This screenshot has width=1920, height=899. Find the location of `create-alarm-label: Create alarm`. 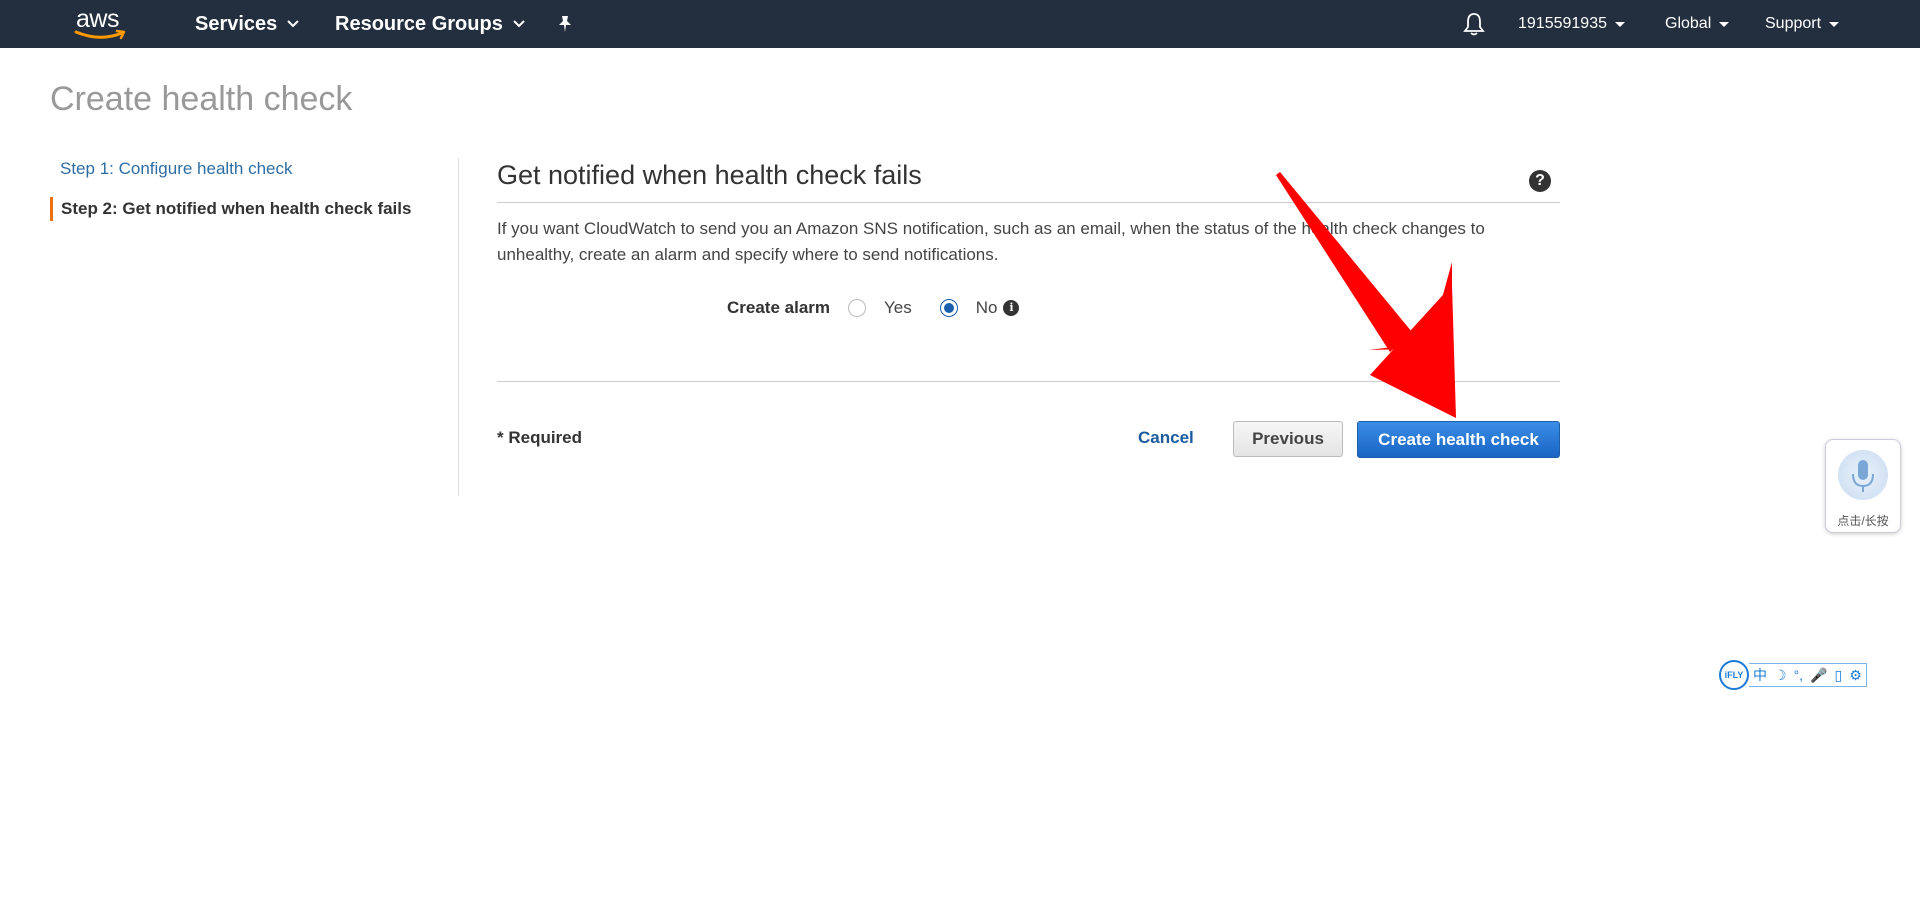

create-alarm-label: Create alarm is located at coordinates (779, 307).